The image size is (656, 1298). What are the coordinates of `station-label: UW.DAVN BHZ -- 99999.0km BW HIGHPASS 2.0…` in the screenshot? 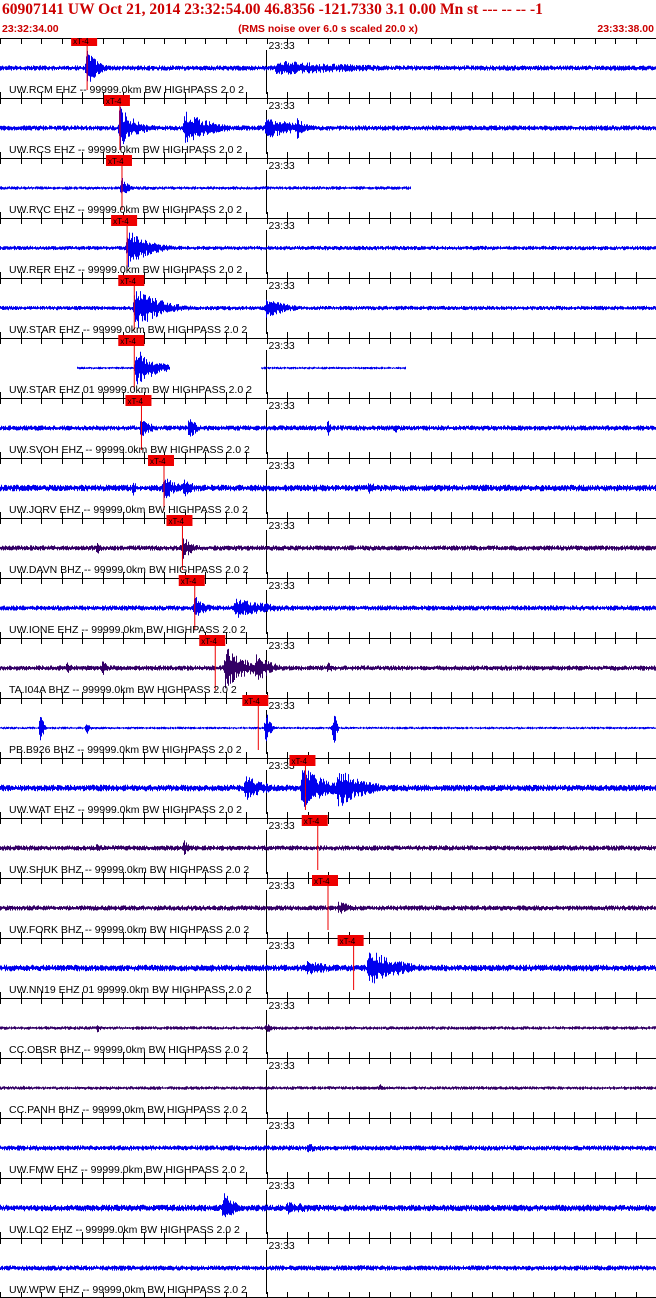 It's located at (129, 570).